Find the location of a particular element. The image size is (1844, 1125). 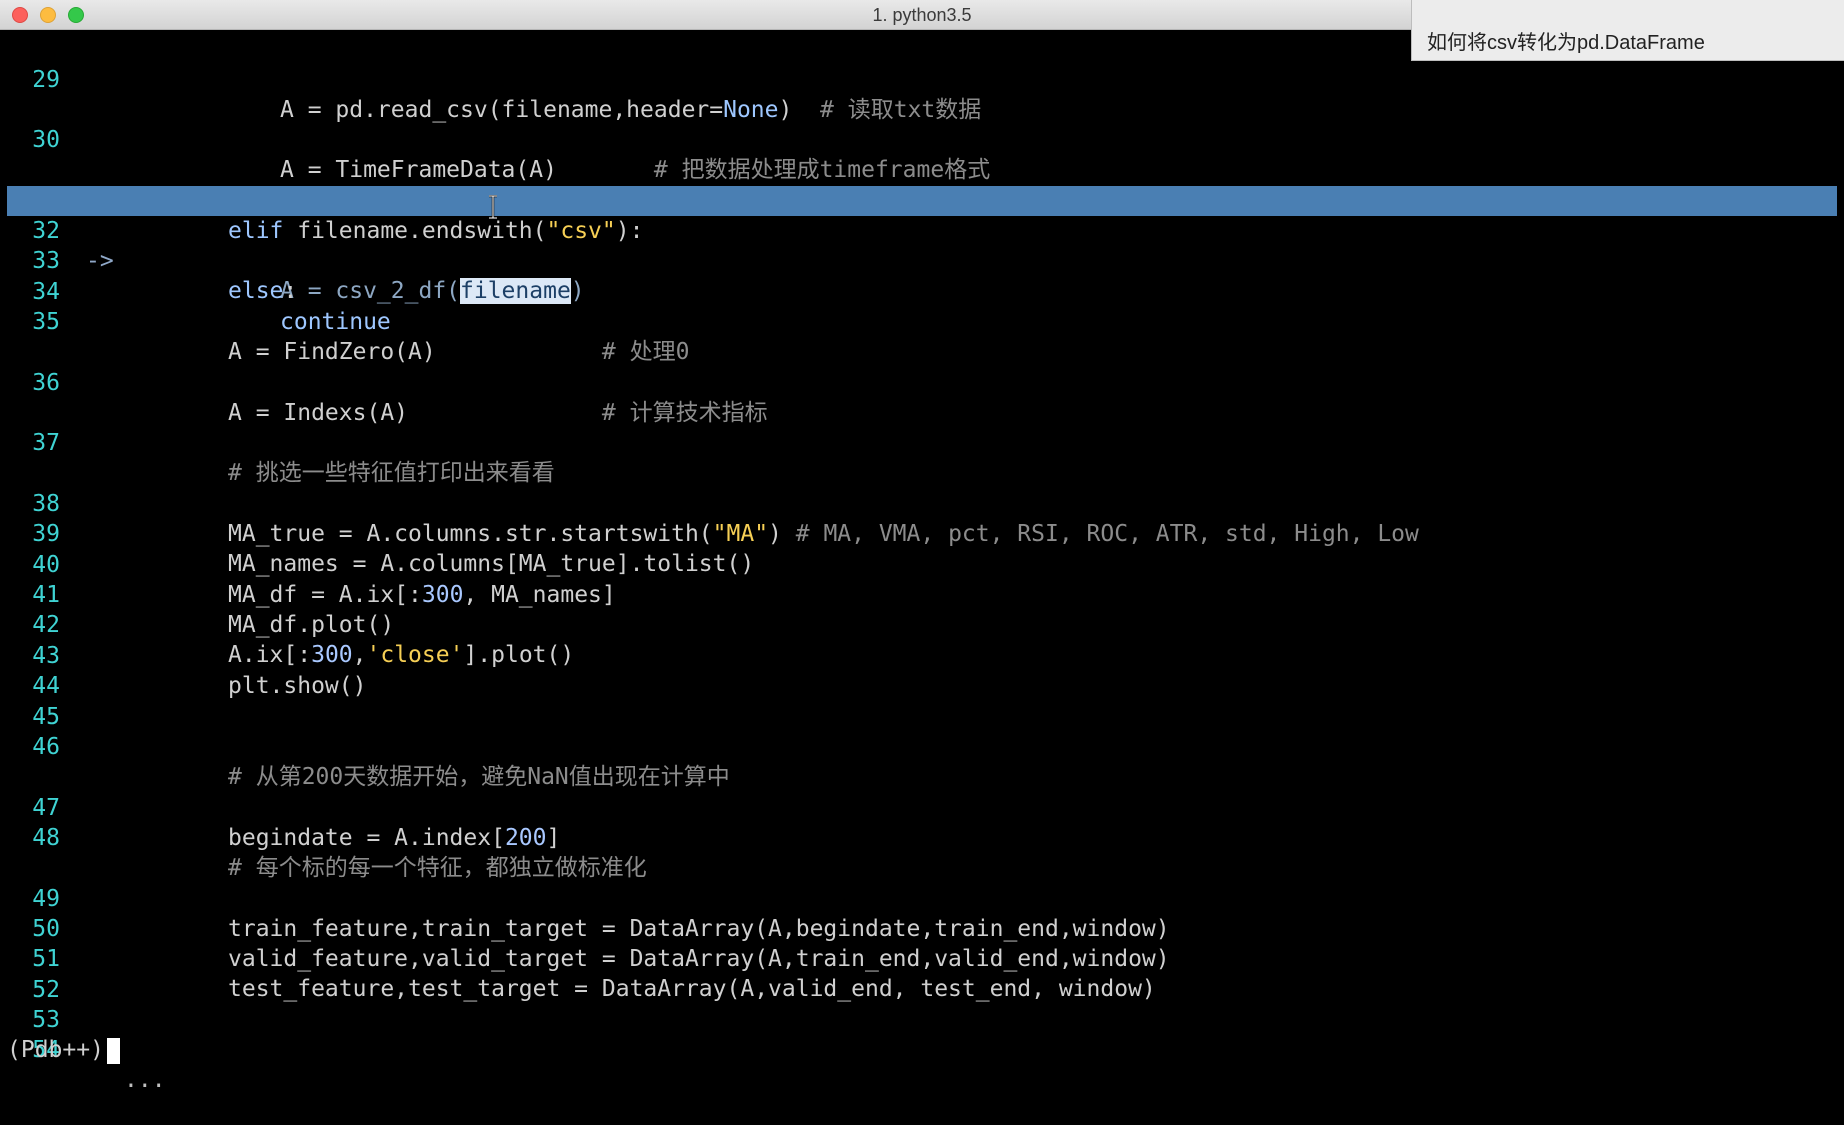

prompt-label: (Pdb++) is located at coordinates (55, 1050).